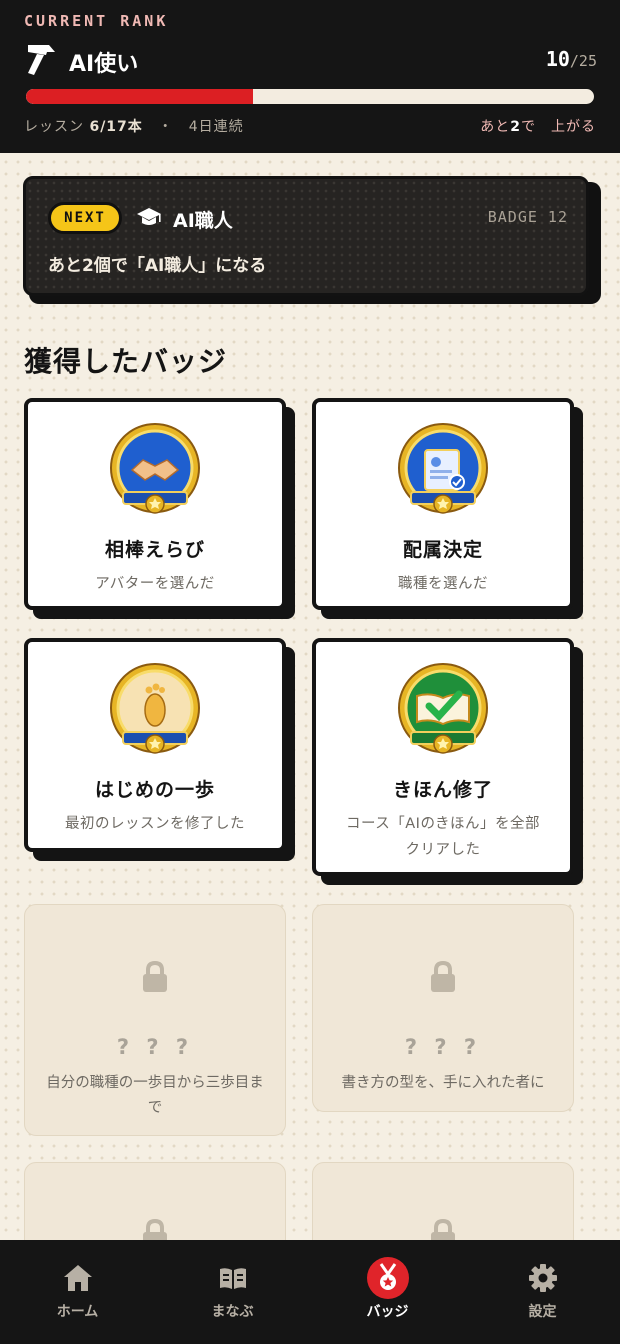 This screenshot has width=620, height=1344. What do you see at coordinates (515, 127) in the screenshot?
I see `remaining-count: 2` at bounding box center [515, 127].